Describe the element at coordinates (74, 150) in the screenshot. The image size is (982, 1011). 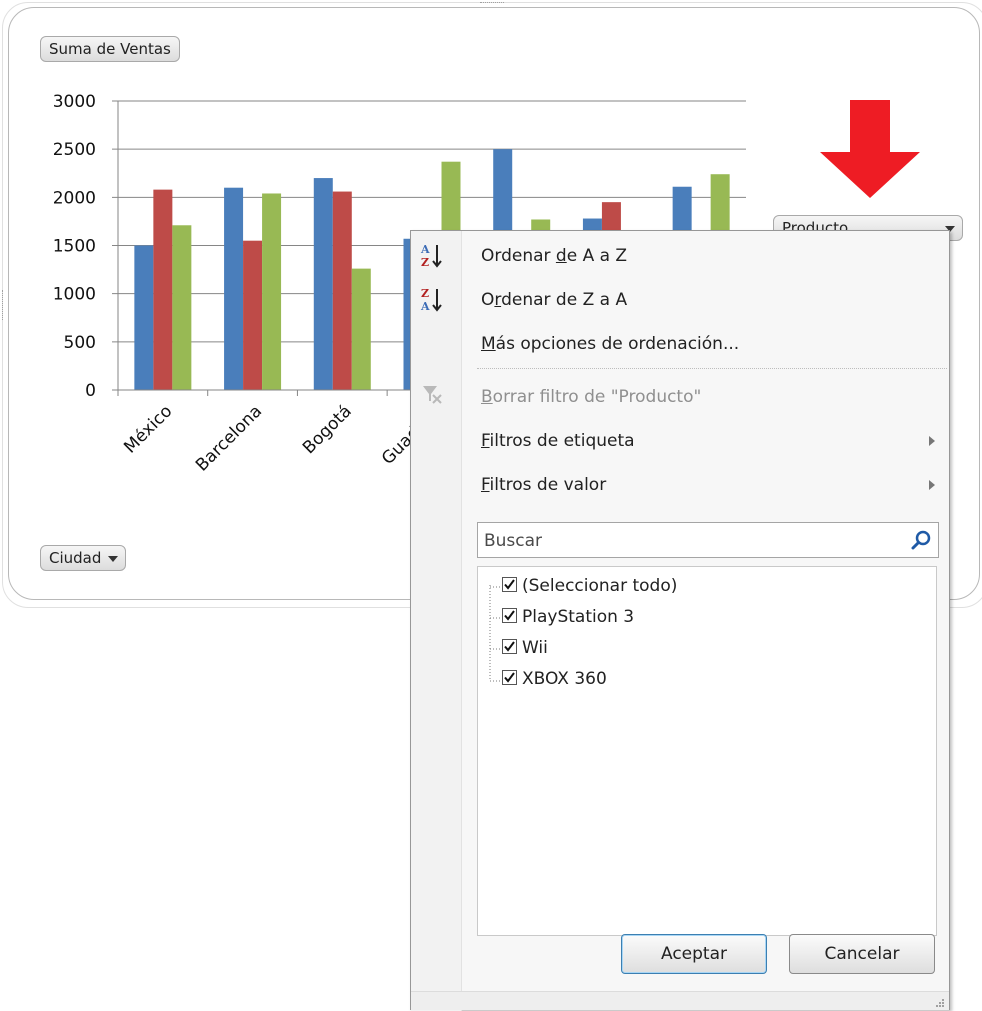
I see `y-tick-label: 2500` at that location.